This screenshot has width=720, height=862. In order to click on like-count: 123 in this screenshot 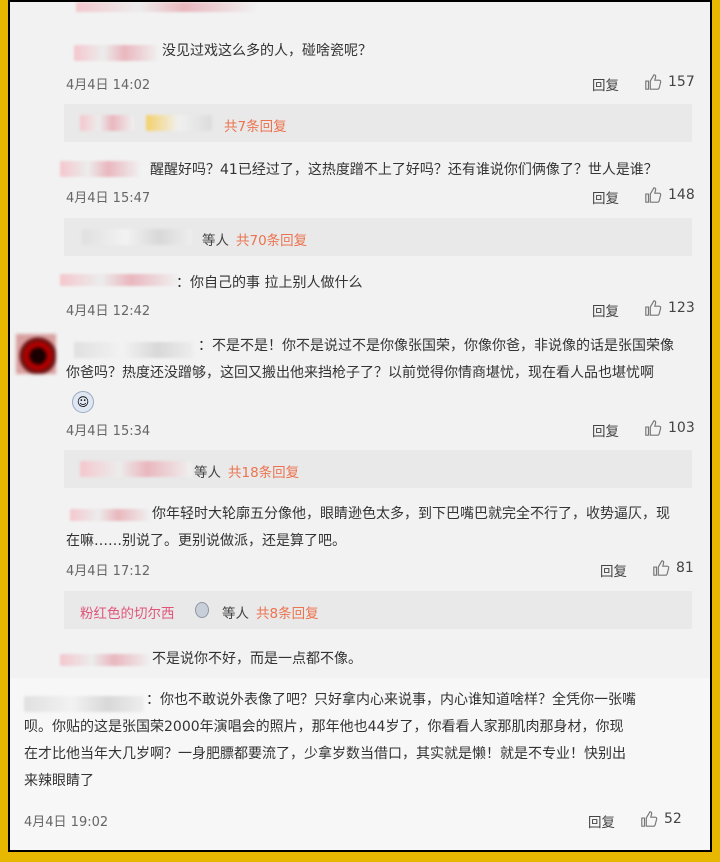, I will do `click(681, 308)`.